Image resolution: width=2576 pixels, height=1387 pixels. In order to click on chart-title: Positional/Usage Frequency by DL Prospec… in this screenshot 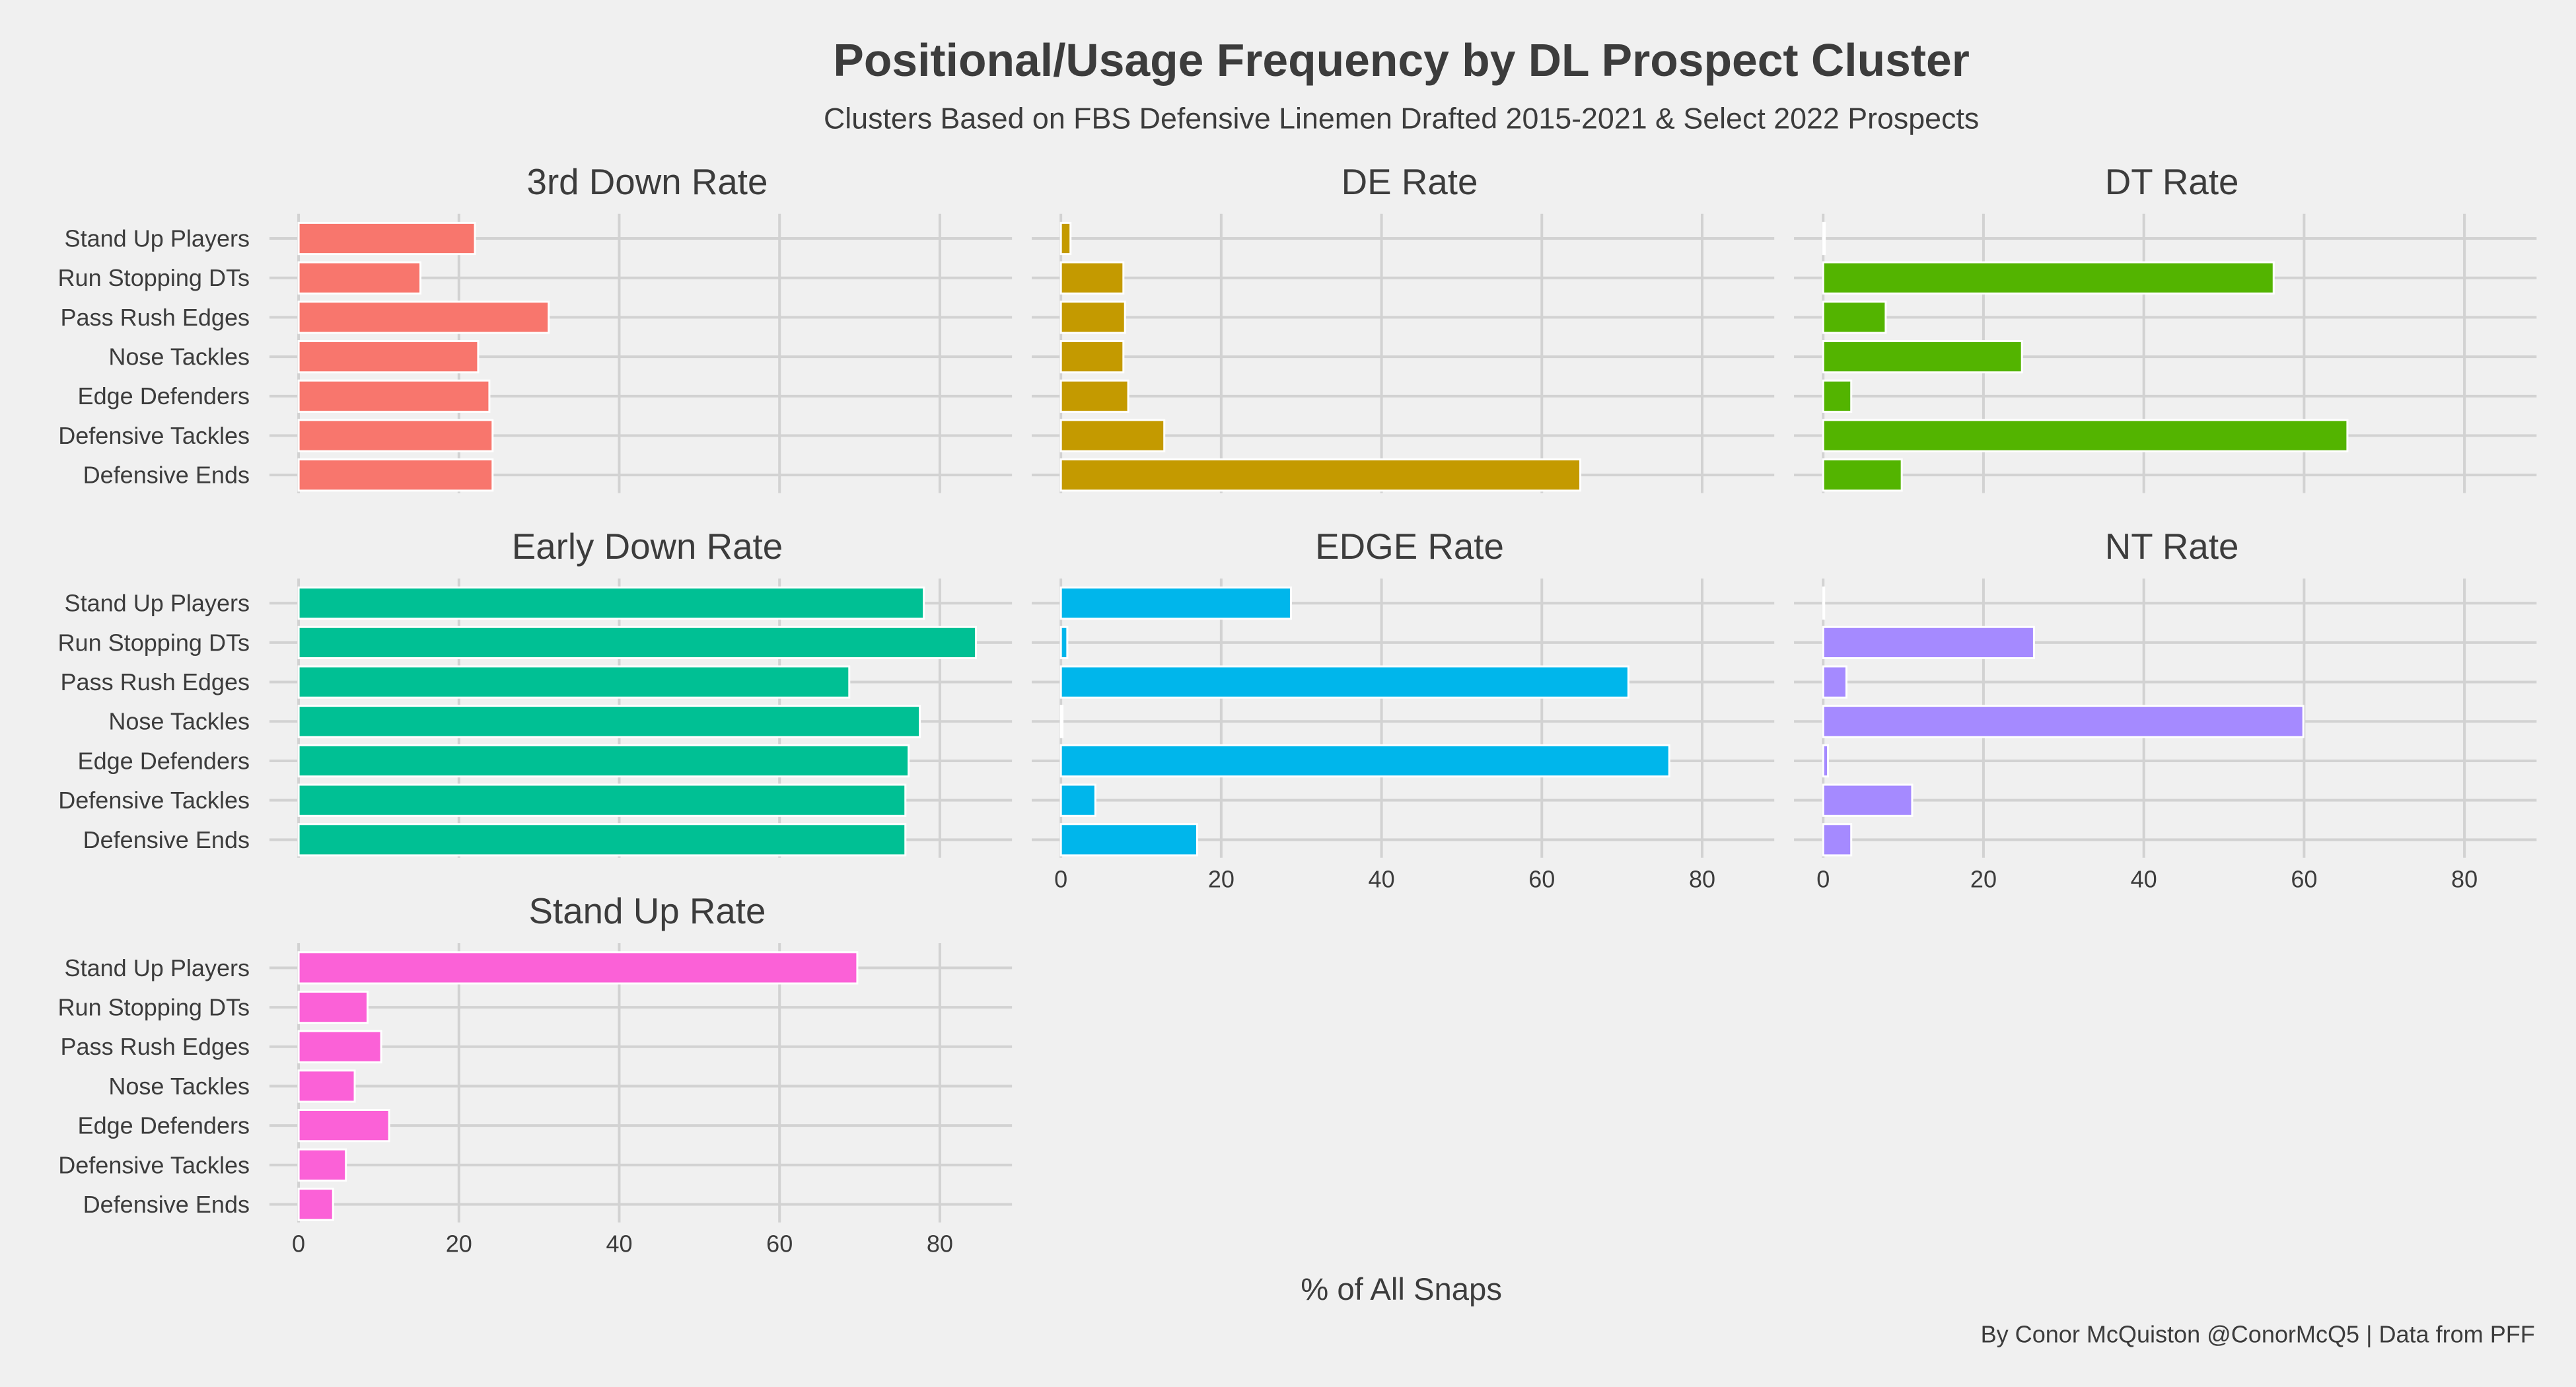, I will do `click(1401, 60)`.